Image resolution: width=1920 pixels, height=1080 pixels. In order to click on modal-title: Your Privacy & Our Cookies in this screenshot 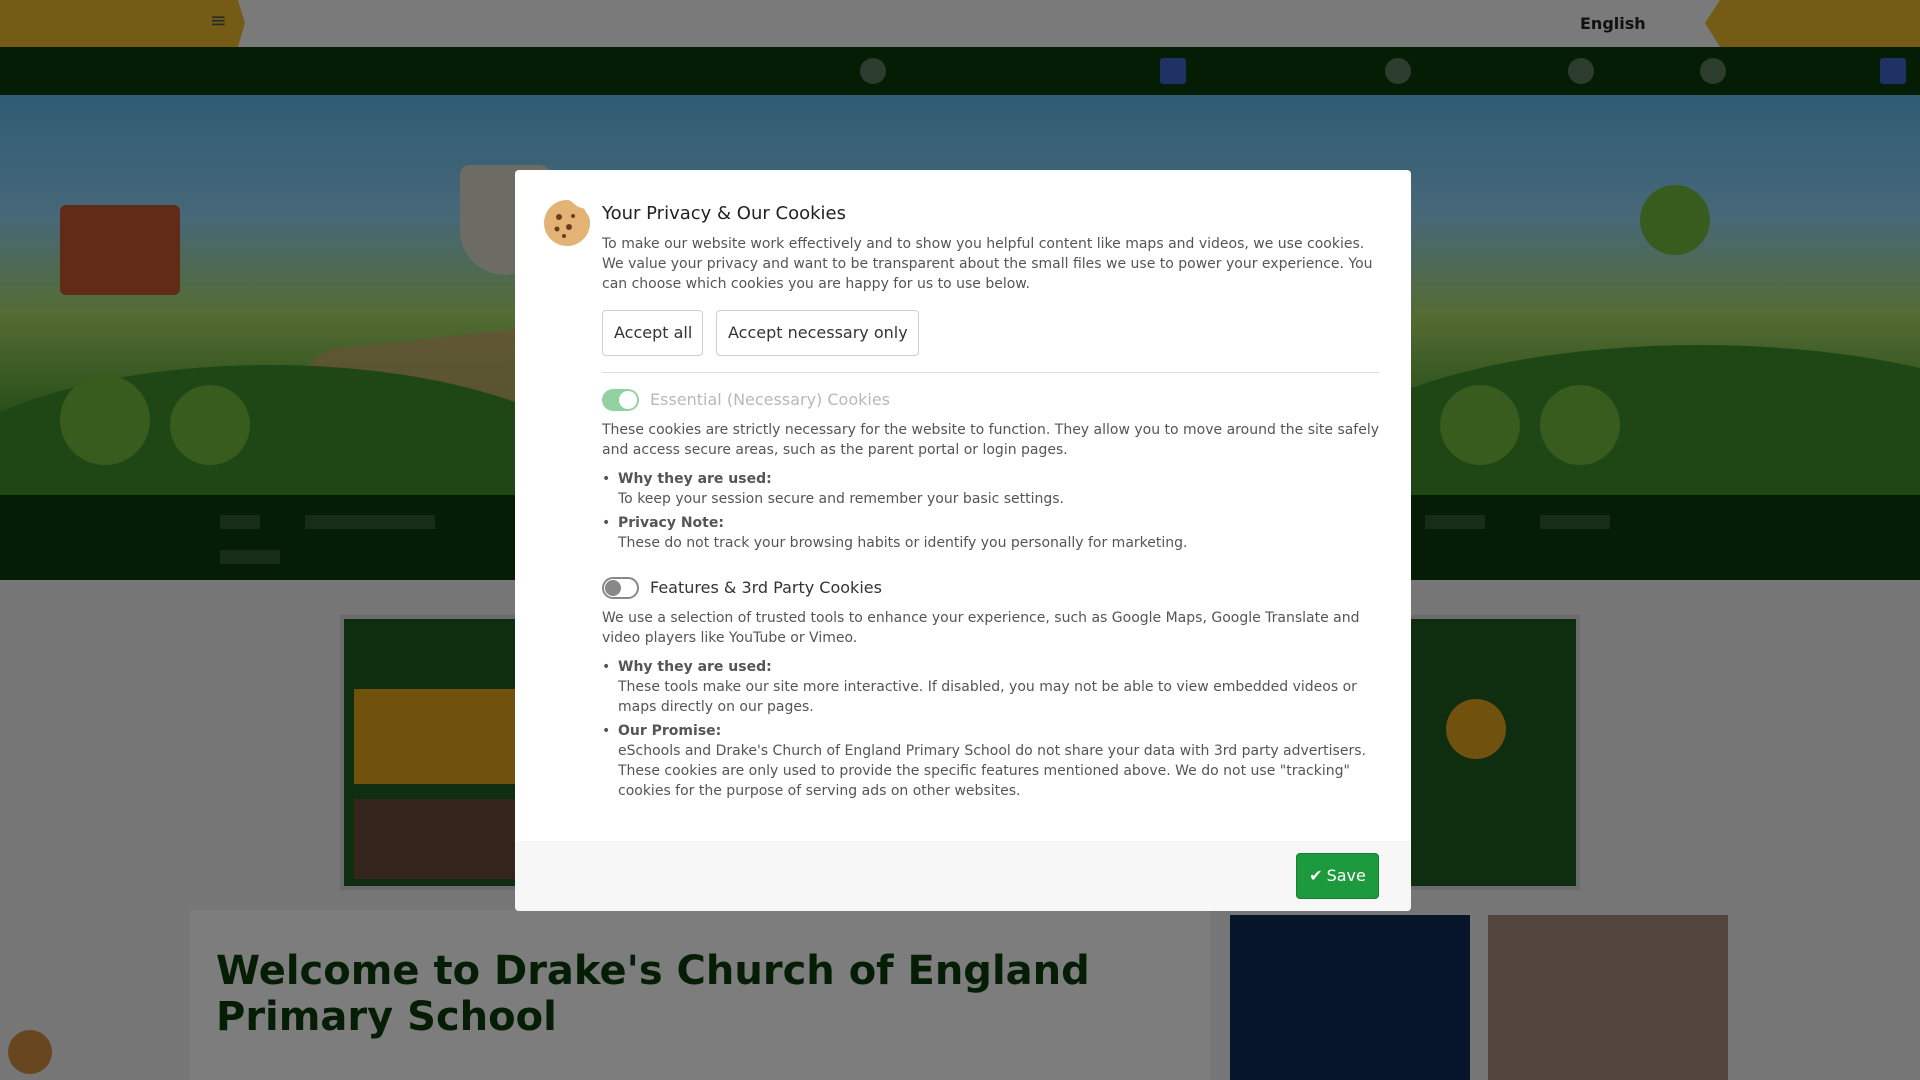, I will do `click(724, 213)`.